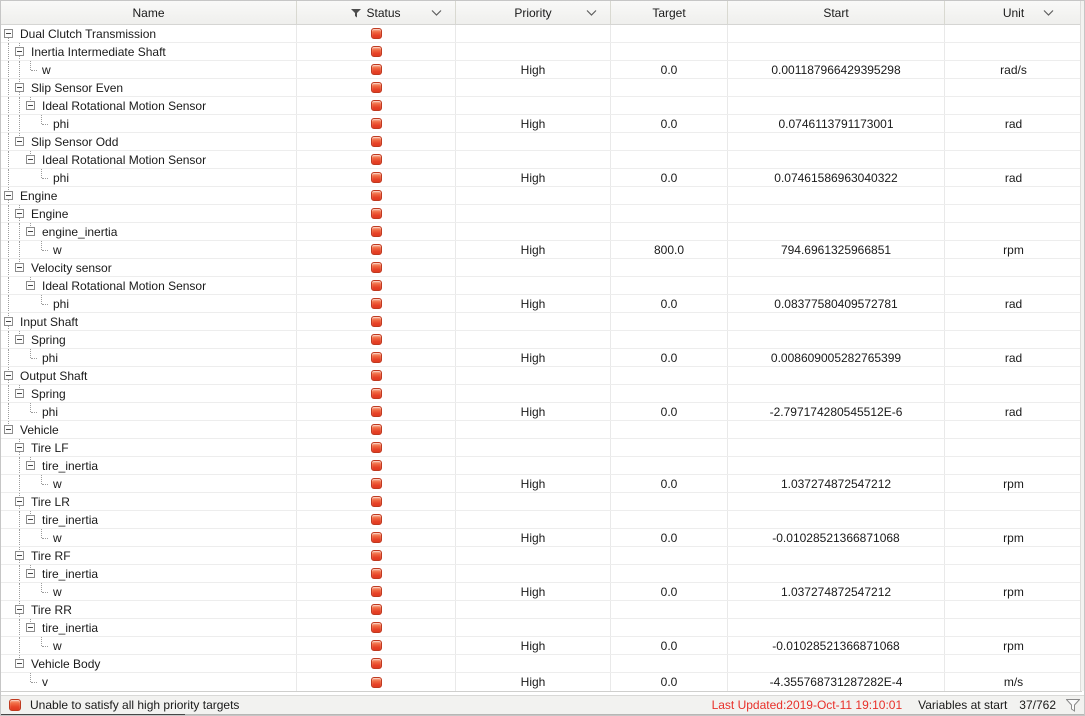 The width and height of the screenshot is (1085, 716). Describe the element at coordinates (50, 447) in the screenshot. I see `row-name-label: Tire LF` at that location.